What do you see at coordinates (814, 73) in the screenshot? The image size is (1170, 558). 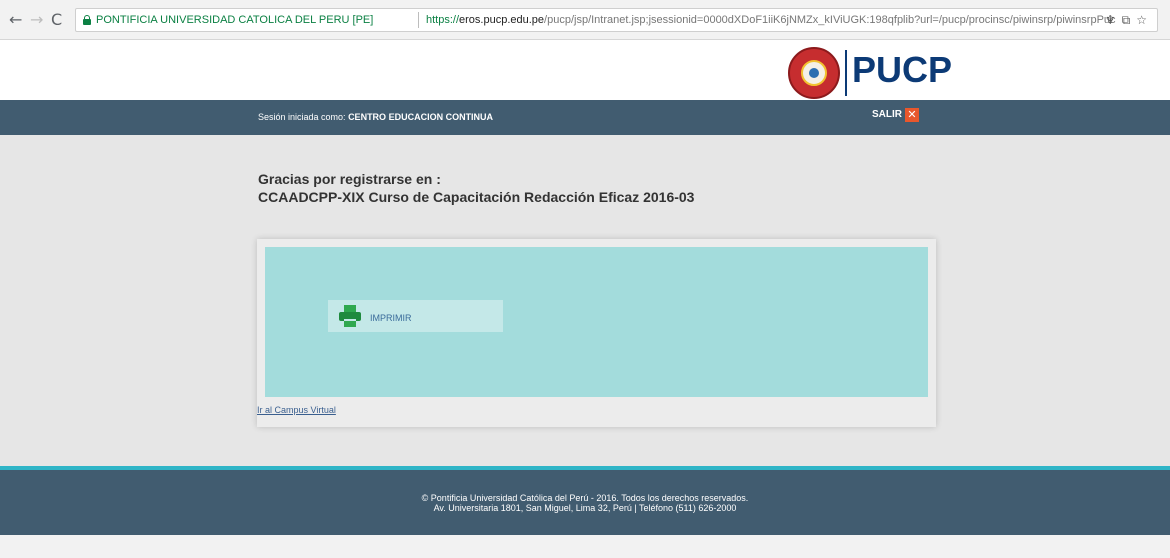 I see `university-seal-icon` at bounding box center [814, 73].